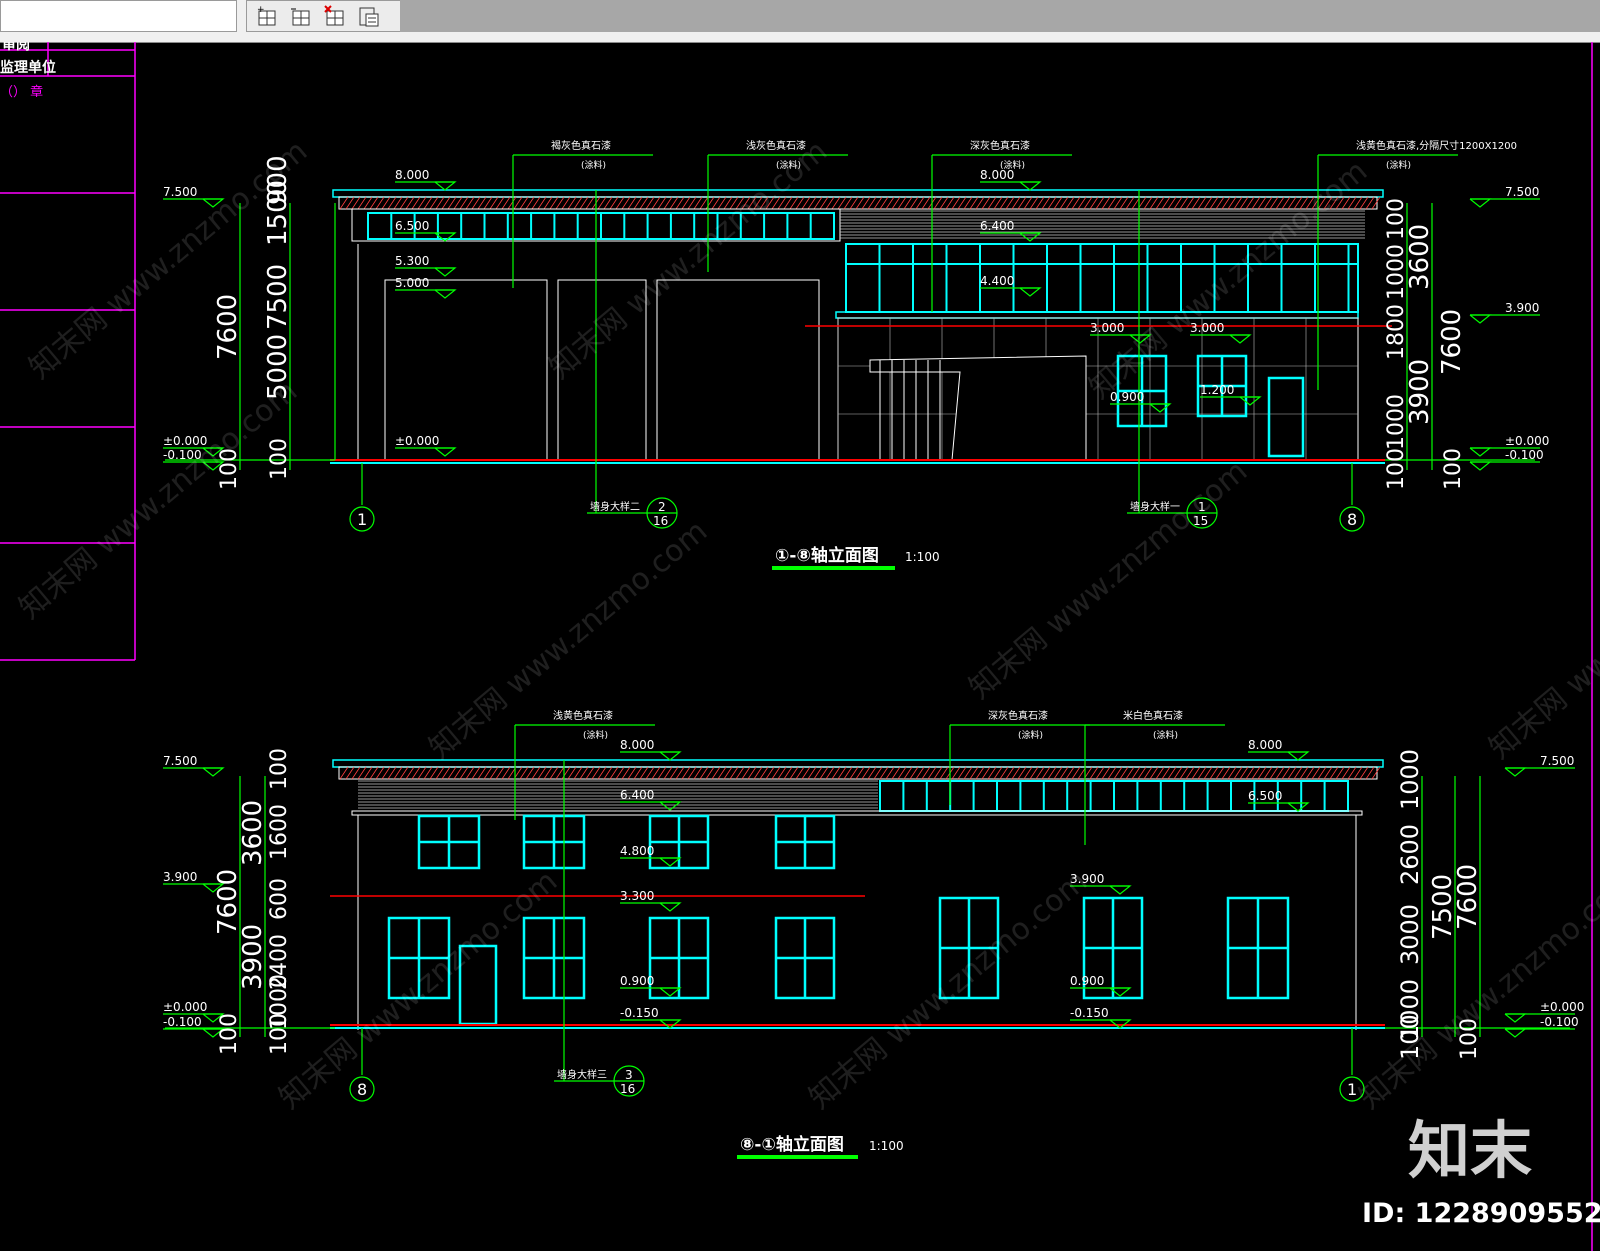 The width and height of the screenshot is (1600, 1251). What do you see at coordinates (1410, 854) in the screenshot?
I see `dim2-right-inner: 2600` at bounding box center [1410, 854].